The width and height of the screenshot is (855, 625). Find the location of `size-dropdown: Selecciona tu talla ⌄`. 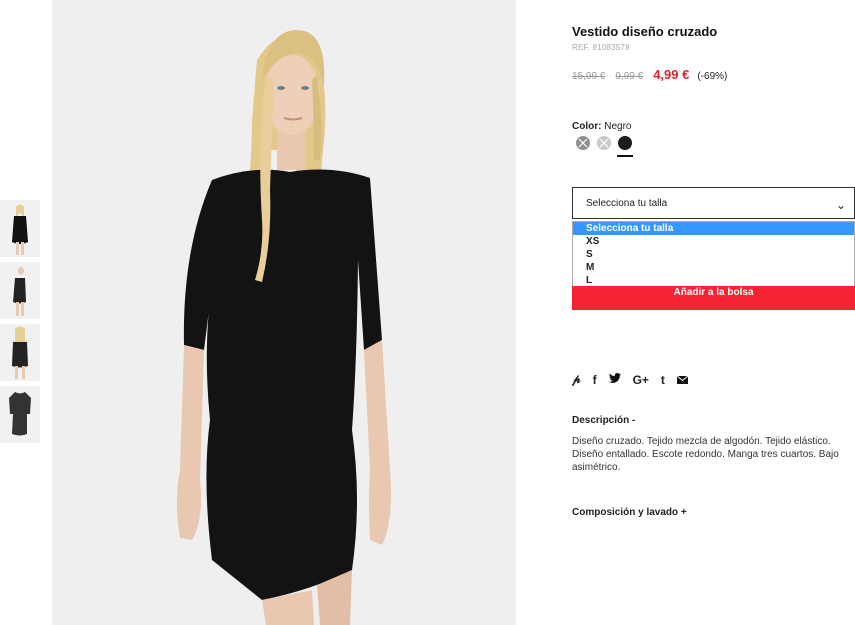

size-dropdown: Selecciona tu talla ⌄ is located at coordinates (713, 203).